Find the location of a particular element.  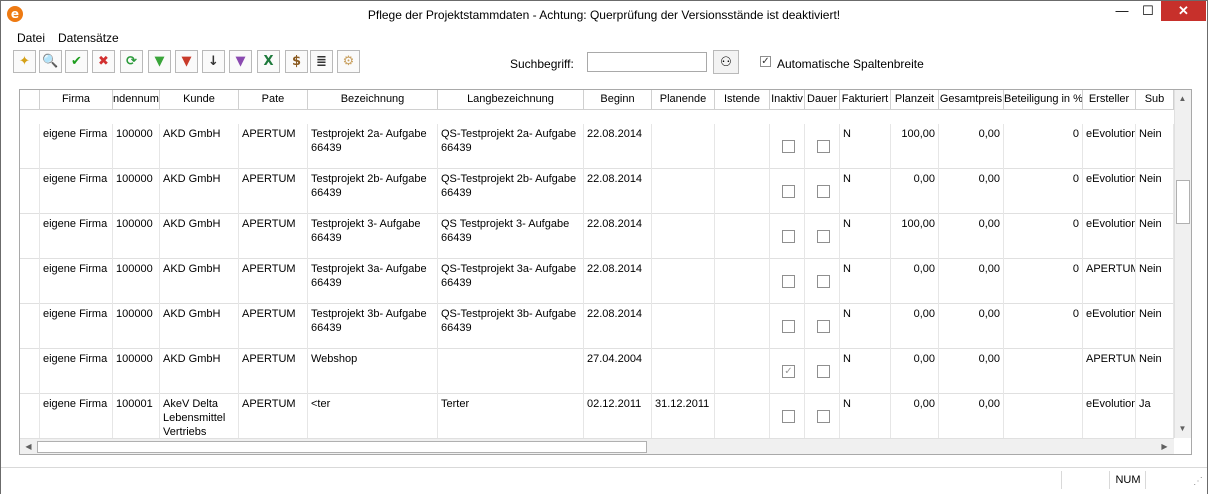

check-button: ✔ is located at coordinates (76, 61).